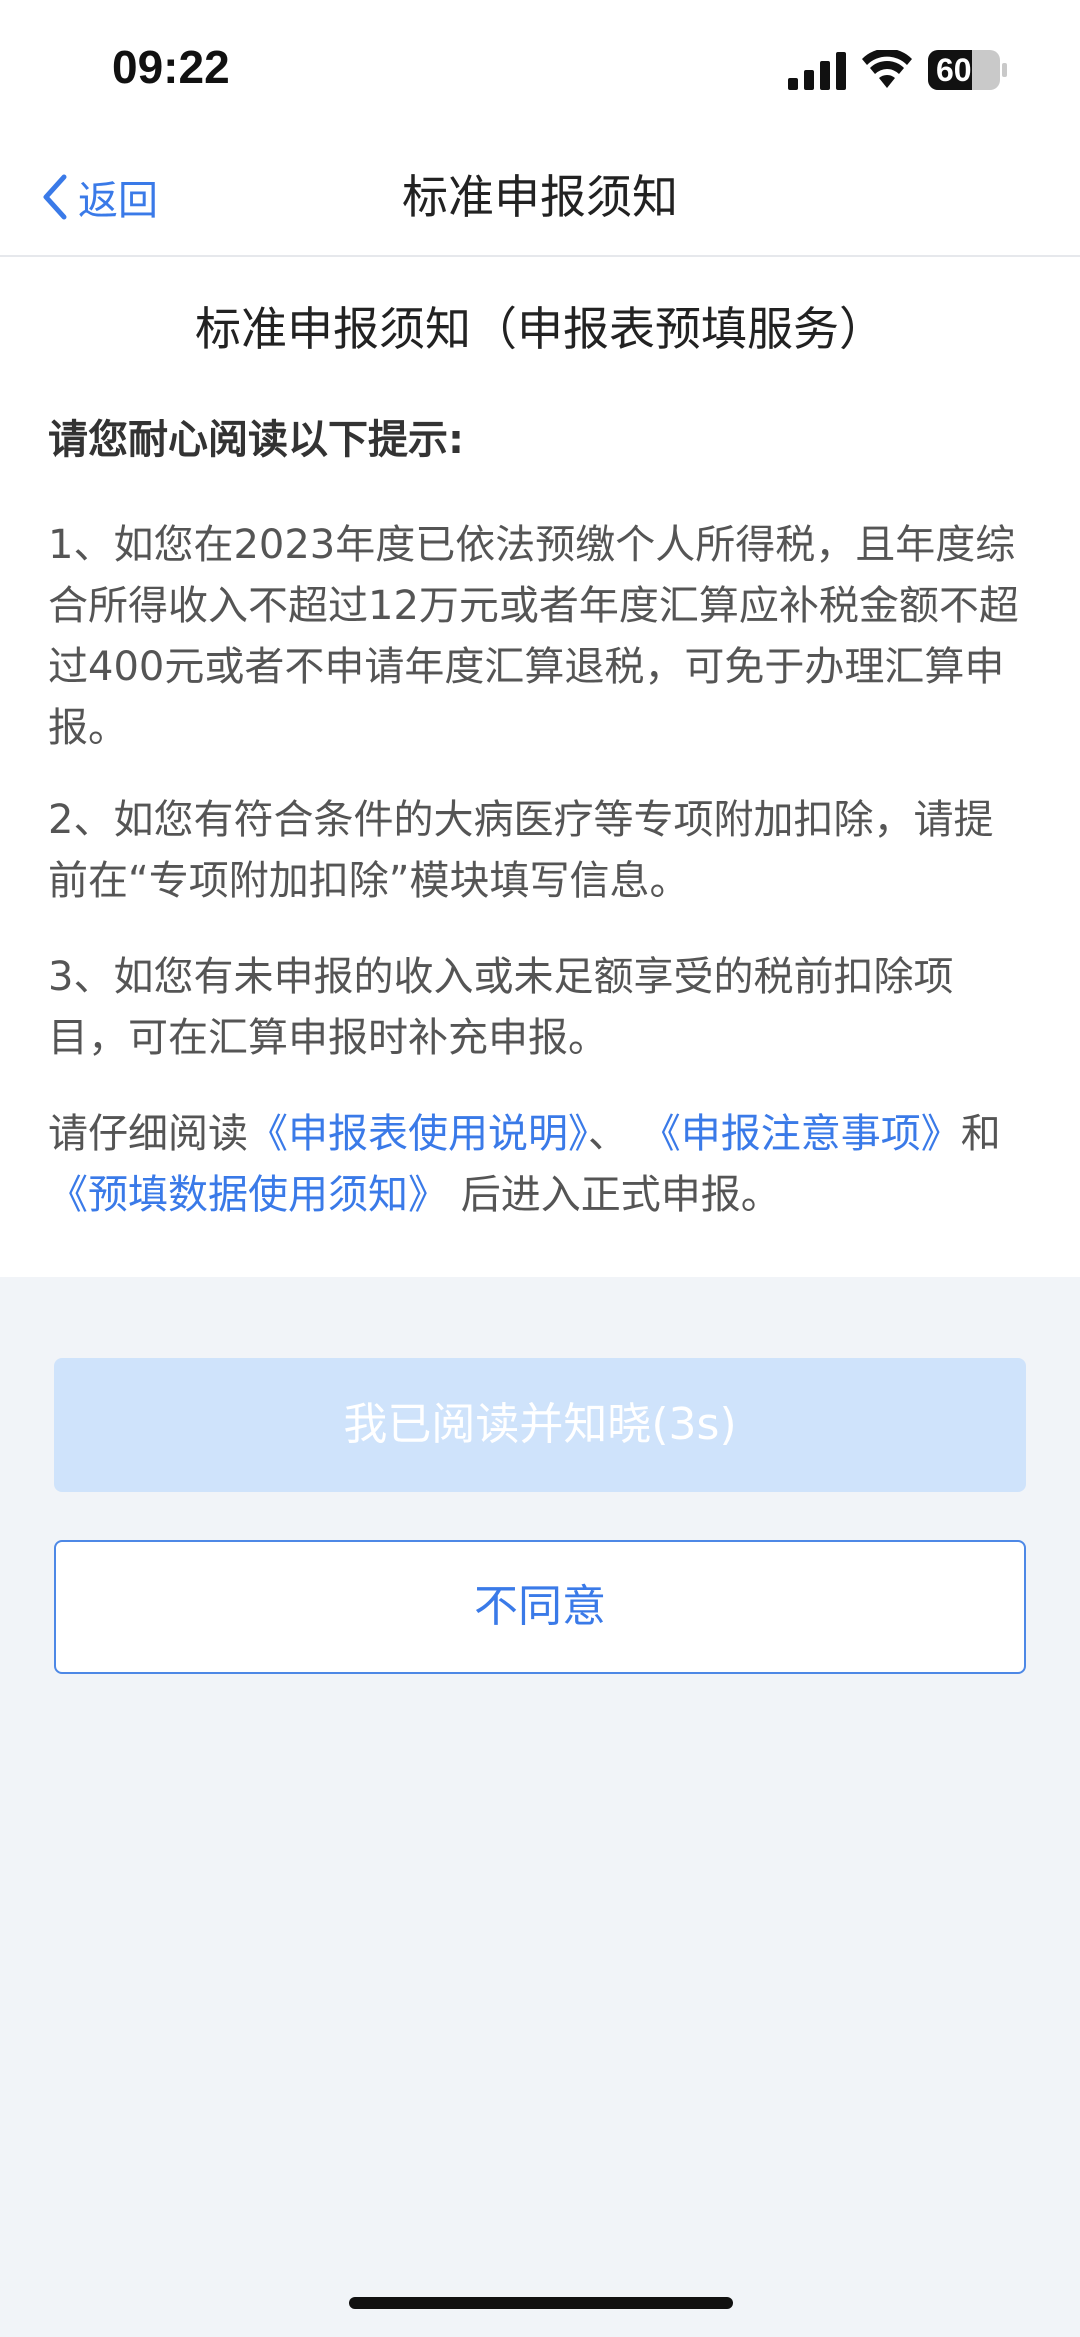 The image size is (1080, 2337). I want to click on link-filing-notes: 《申报注意事项》, so click(801, 1134).